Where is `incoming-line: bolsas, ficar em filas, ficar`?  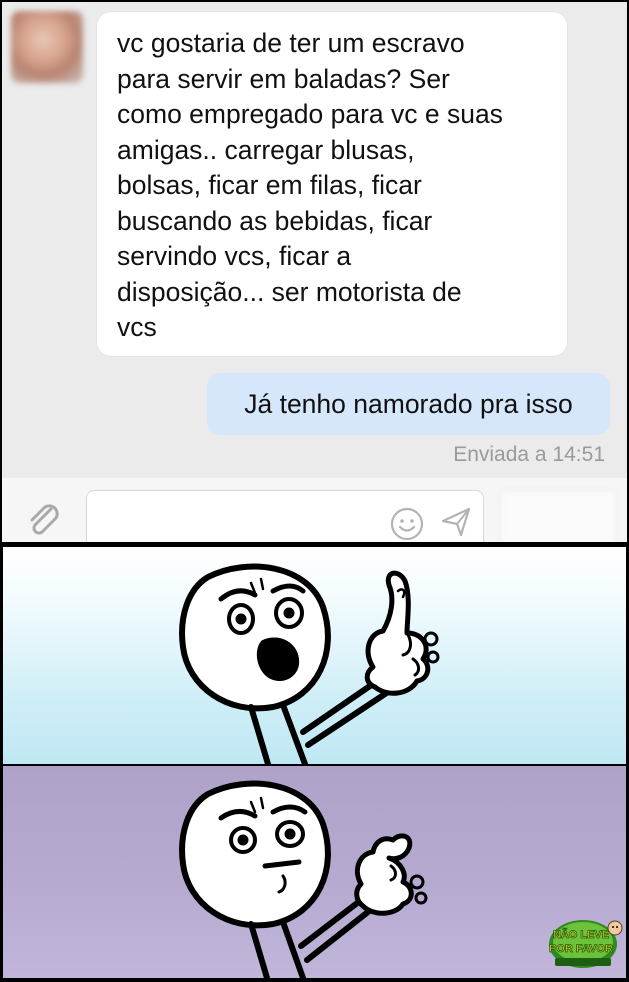
incoming-line: bolsas, ficar em filas, ficar is located at coordinates (269, 185).